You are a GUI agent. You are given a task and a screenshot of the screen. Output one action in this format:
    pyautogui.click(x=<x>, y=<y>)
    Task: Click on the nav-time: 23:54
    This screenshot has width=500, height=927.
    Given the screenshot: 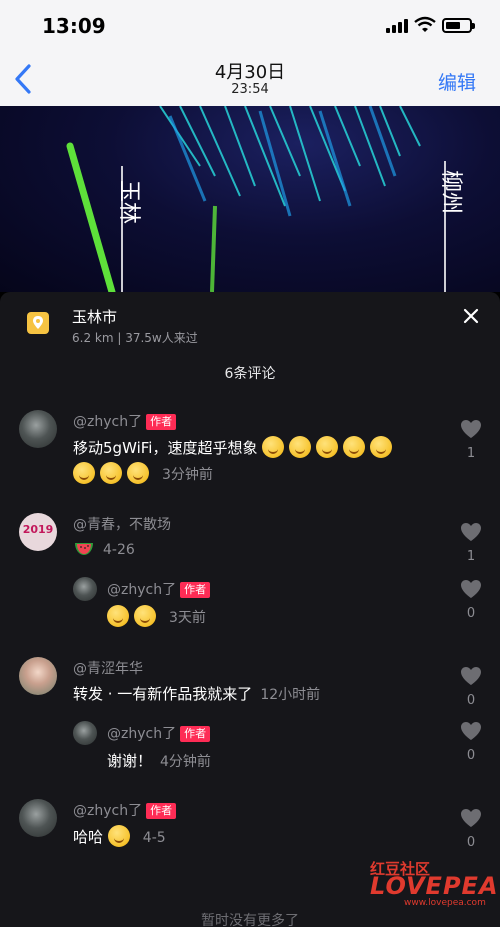 What is the action you would take?
    pyautogui.click(x=250, y=89)
    